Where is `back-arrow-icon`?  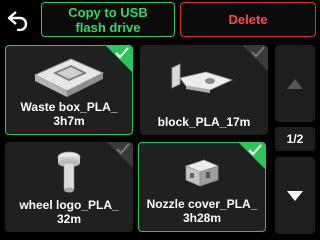
back-arrow-icon is located at coordinates (17, 21).